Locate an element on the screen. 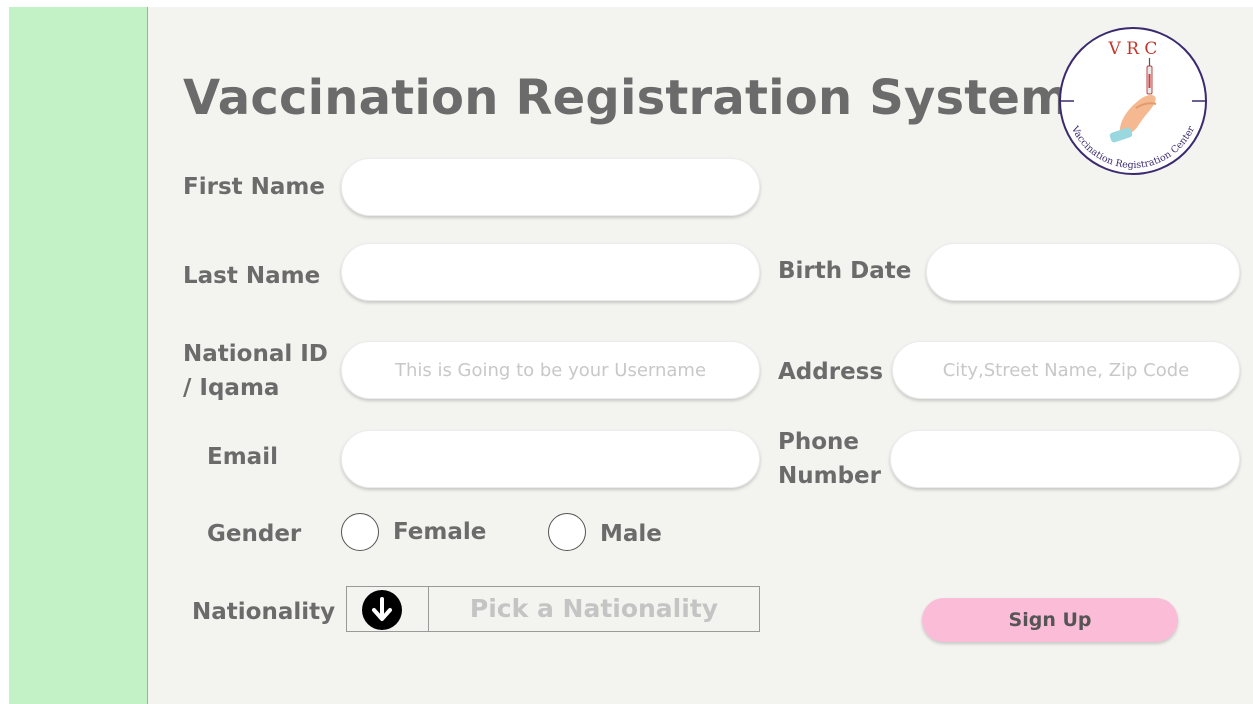 This screenshot has height=704, width=1253. nationality-select: Pick a Nationality is located at coordinates (553, 609).